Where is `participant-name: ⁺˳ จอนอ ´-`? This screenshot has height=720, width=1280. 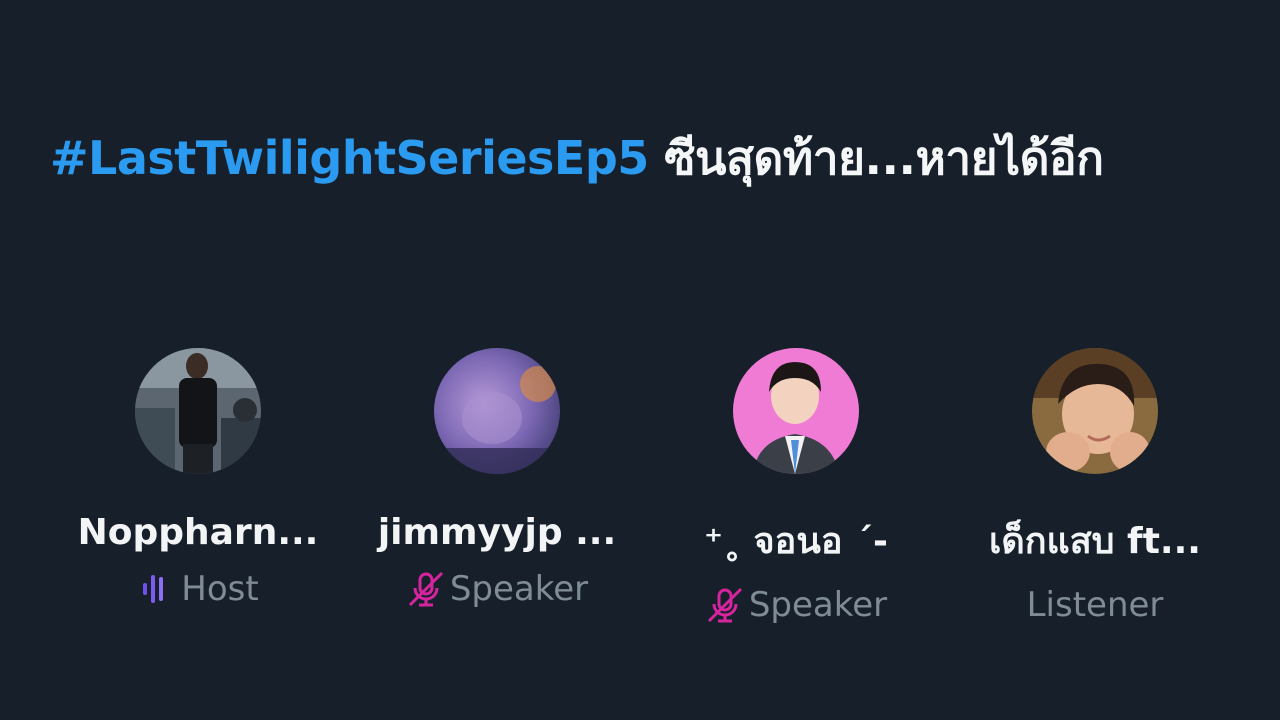
participant-name: ⁺˳ จอนอ ´- is located at coordinates (796, 541).